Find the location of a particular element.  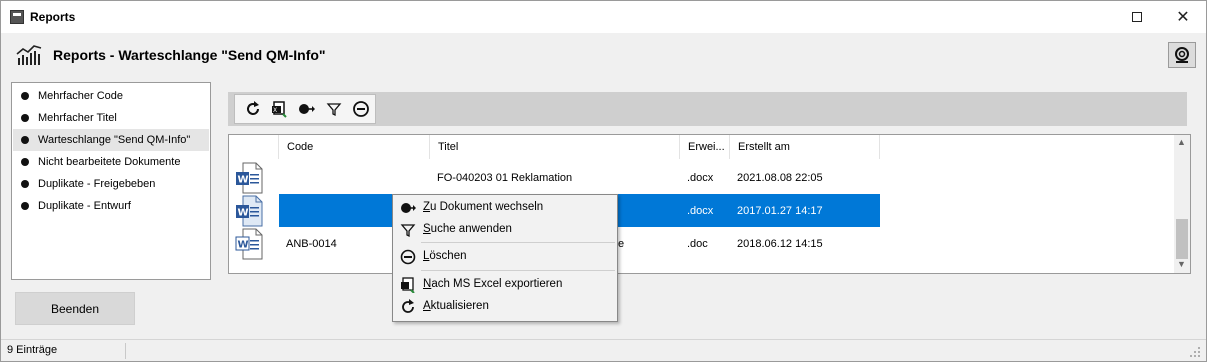

scroll-up-icon: ▲ is located at coordinates (1181, 142).